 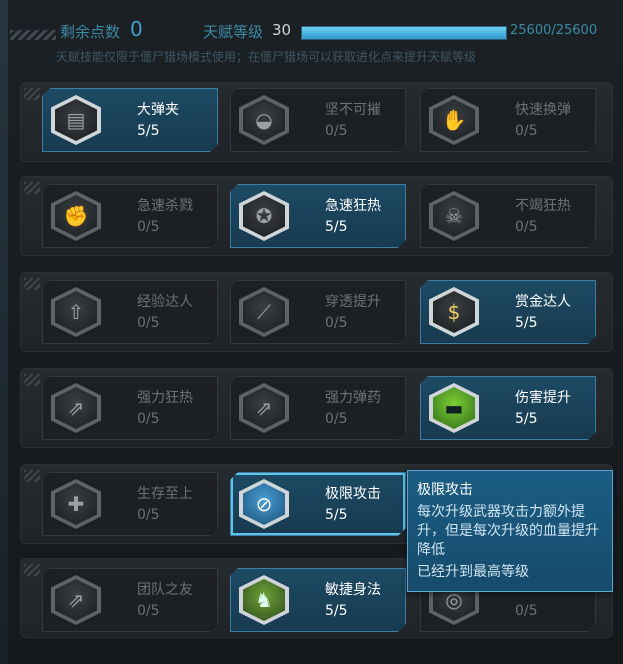 I want to click on xp-progress-fill, so click(x=404, y=33).